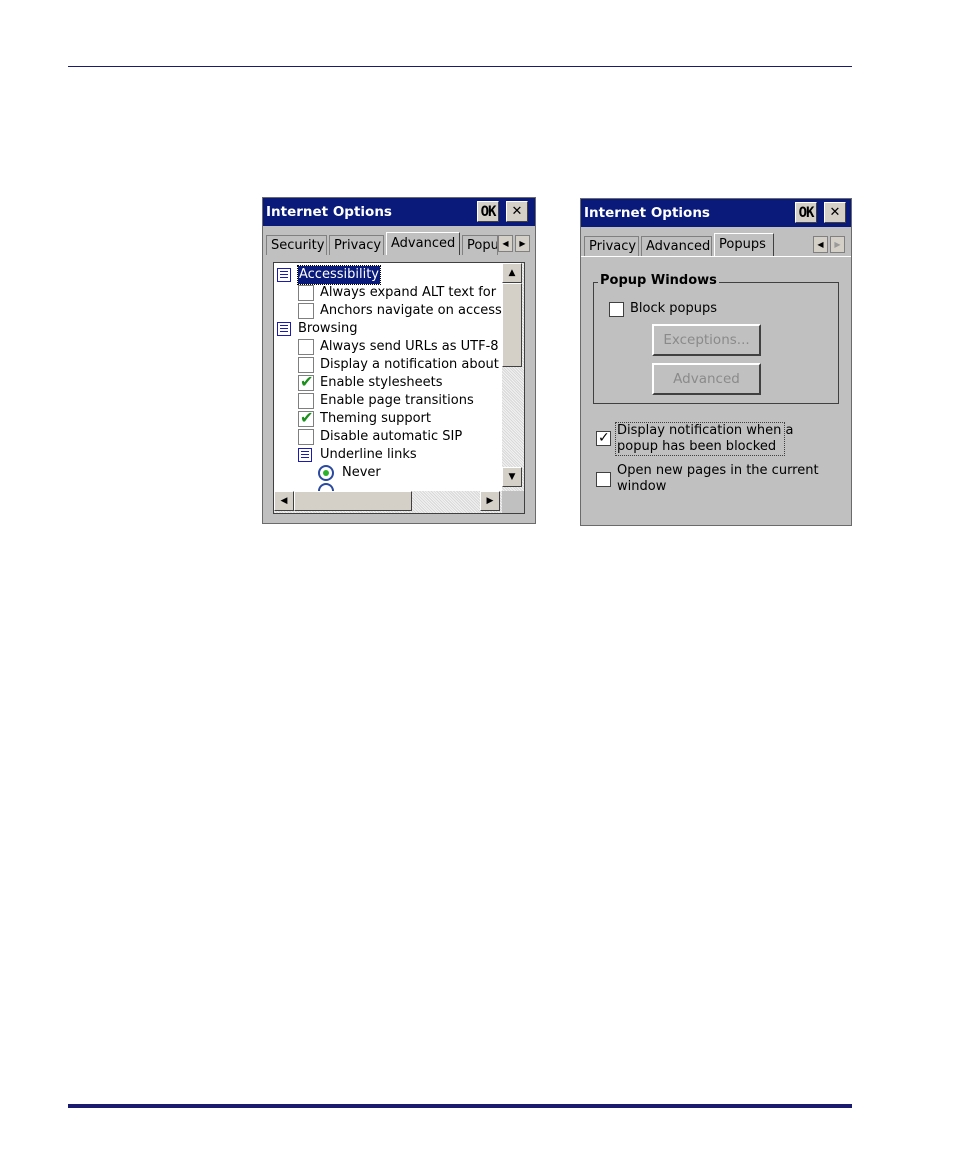 This screenshot has width=954, height=1158. Describe the element at coordinates (375, 418) in the screenshot. I see `list-item-label: Theming support` at that location.